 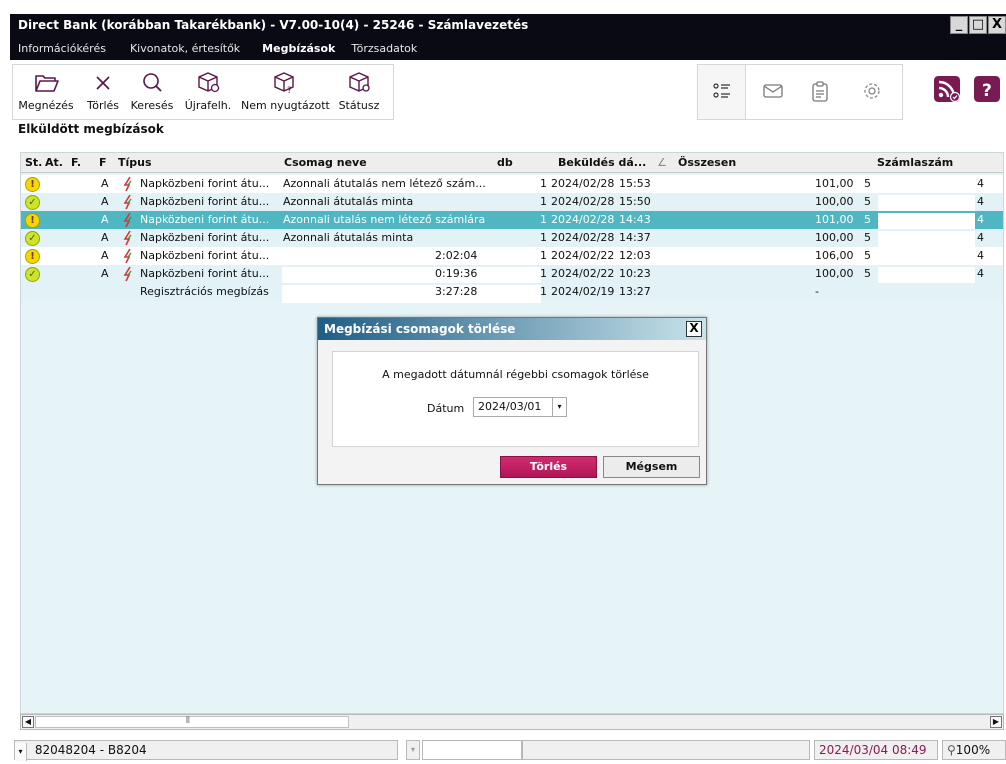 I want to click on account-dropdown-icon: ▾, so click(x=21, y=752).